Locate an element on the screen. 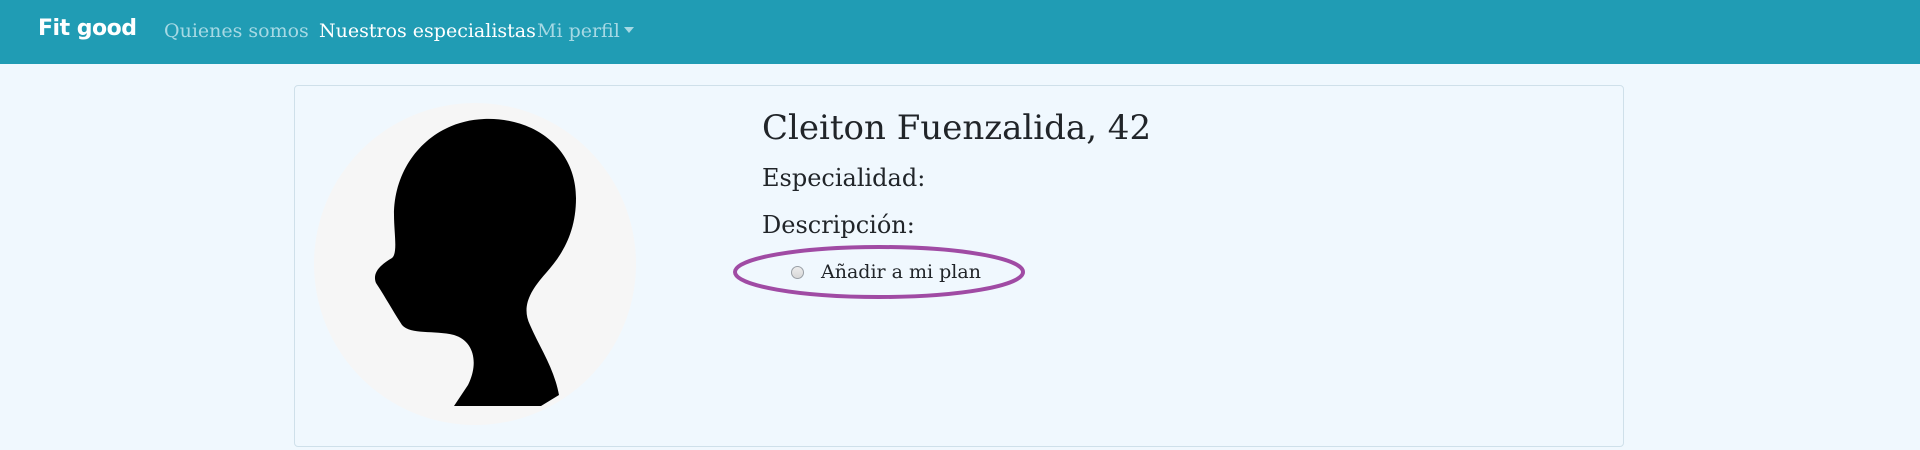 The height and width of the screenshot is (450, 1920). specialty-label: Especialidad: is located at coordinates (844, 178).